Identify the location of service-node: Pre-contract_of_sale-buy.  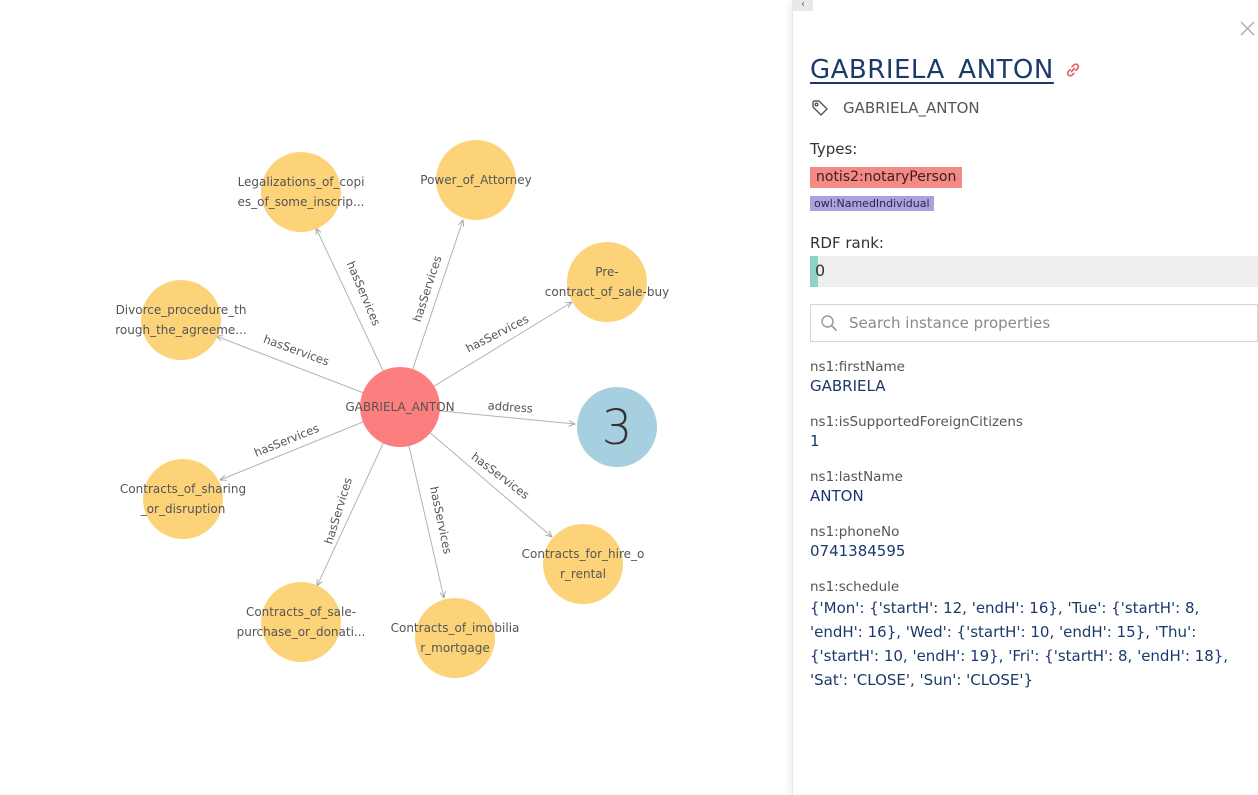
(607, 282).